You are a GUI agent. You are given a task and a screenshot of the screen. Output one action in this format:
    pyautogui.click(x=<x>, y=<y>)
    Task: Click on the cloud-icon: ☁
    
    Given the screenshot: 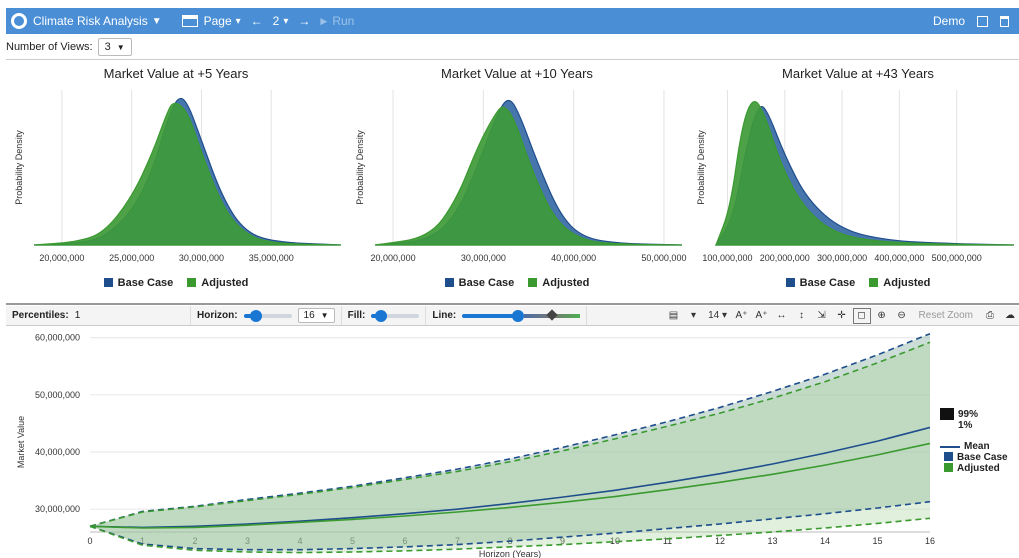 What is the action you would take?
    pyautogui.click(x=1010, y=316)
    